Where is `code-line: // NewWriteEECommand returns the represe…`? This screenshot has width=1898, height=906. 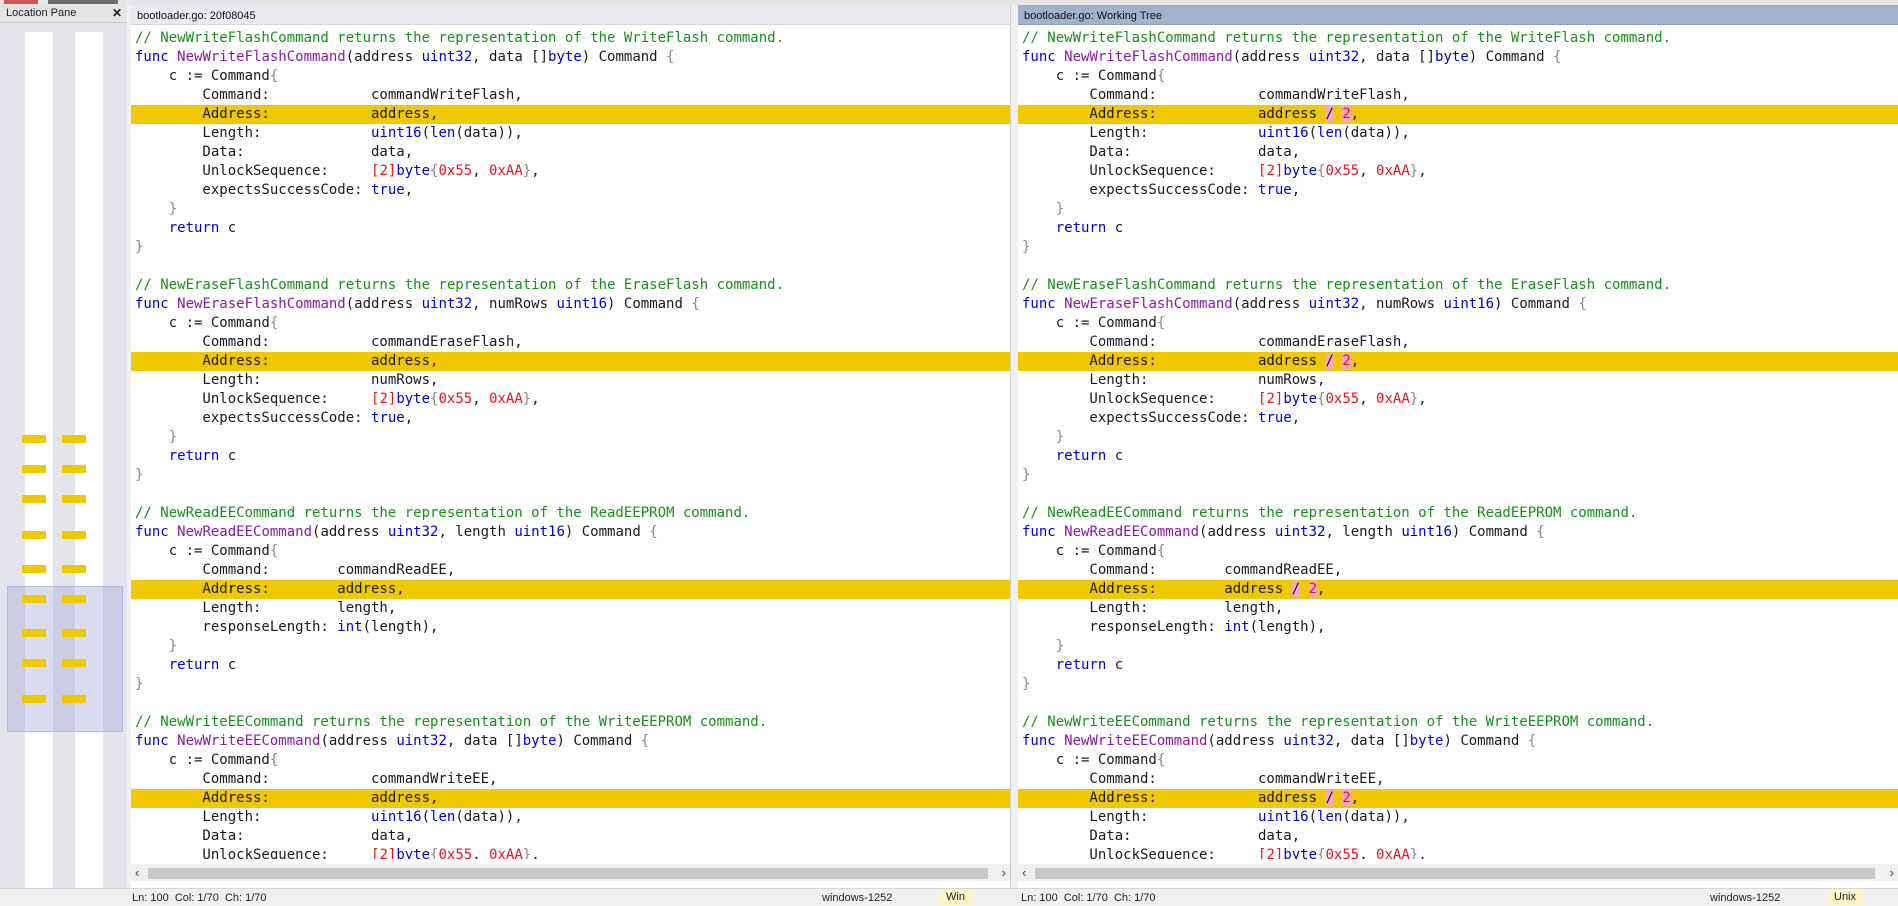
code-line: // NewWriteEECommand returns the represe… is located at coordinates (1458, 722).